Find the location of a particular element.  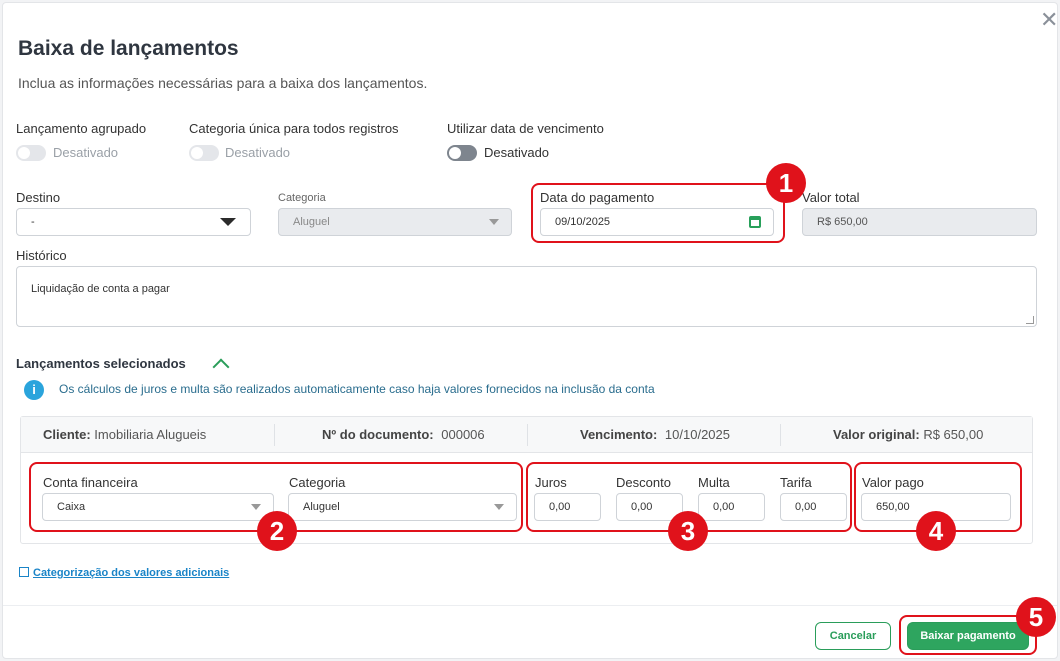

valor-total-label: Valor total is located at coordinates (831, 197).